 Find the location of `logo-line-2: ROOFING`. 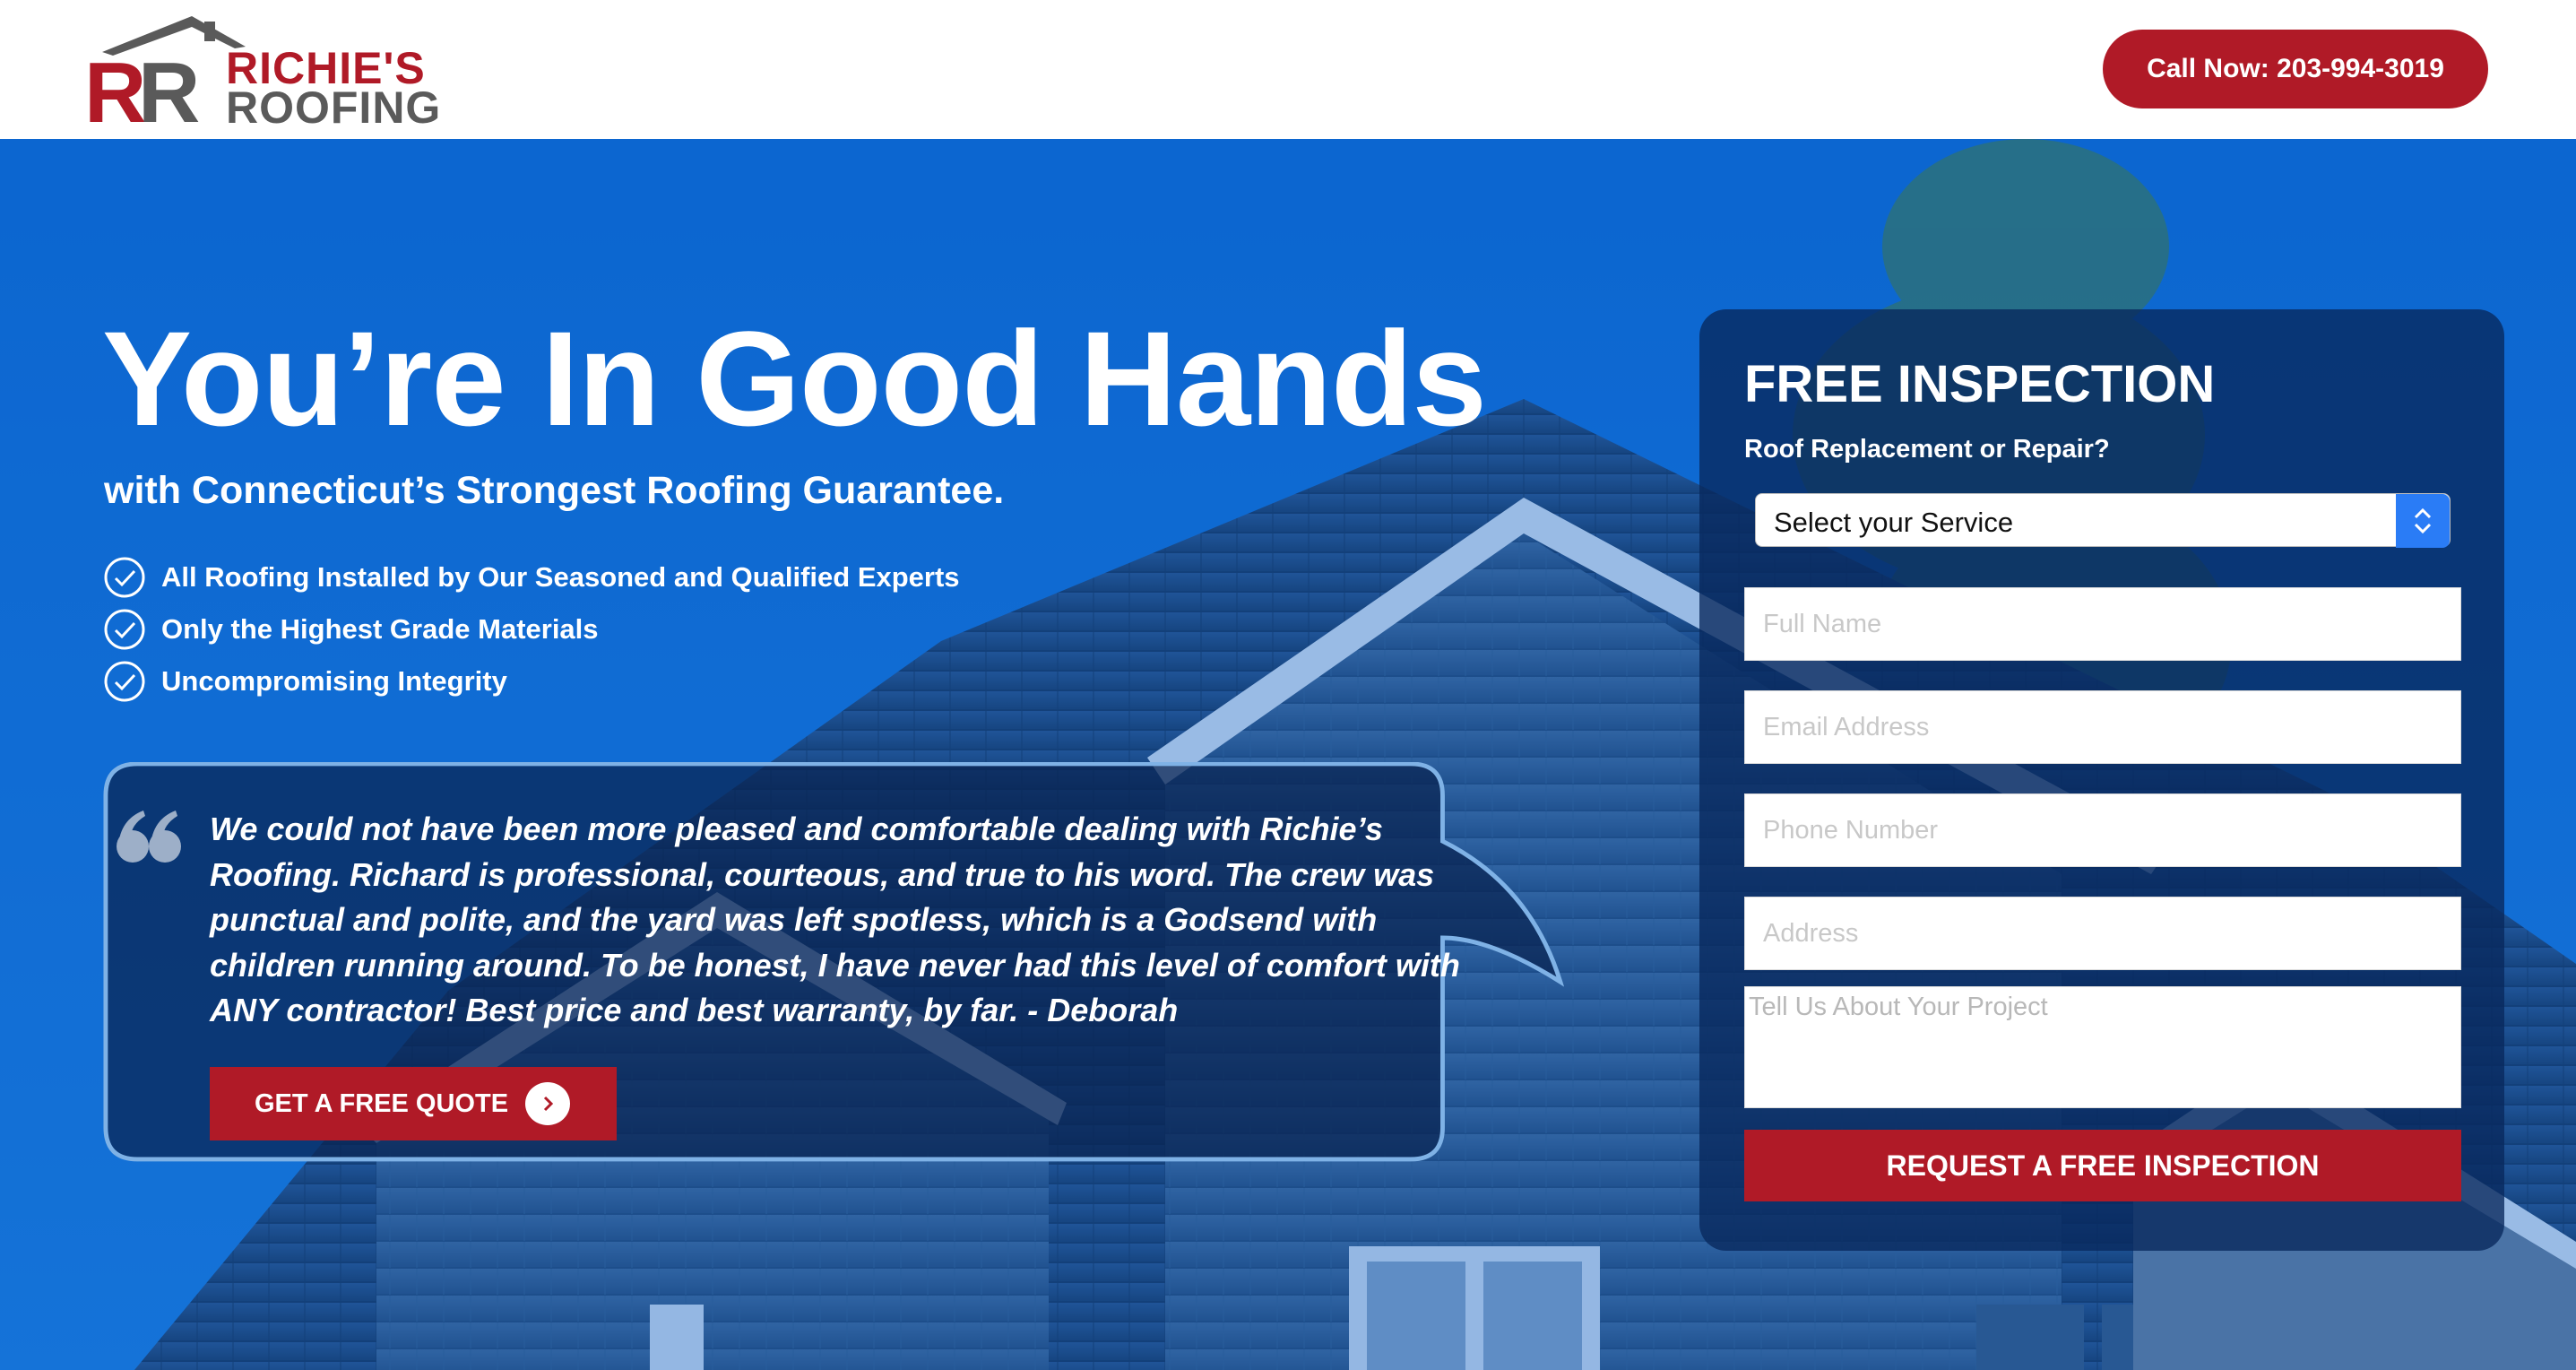

logo-line-2: ROOFING is located at coordinates (334, 107).